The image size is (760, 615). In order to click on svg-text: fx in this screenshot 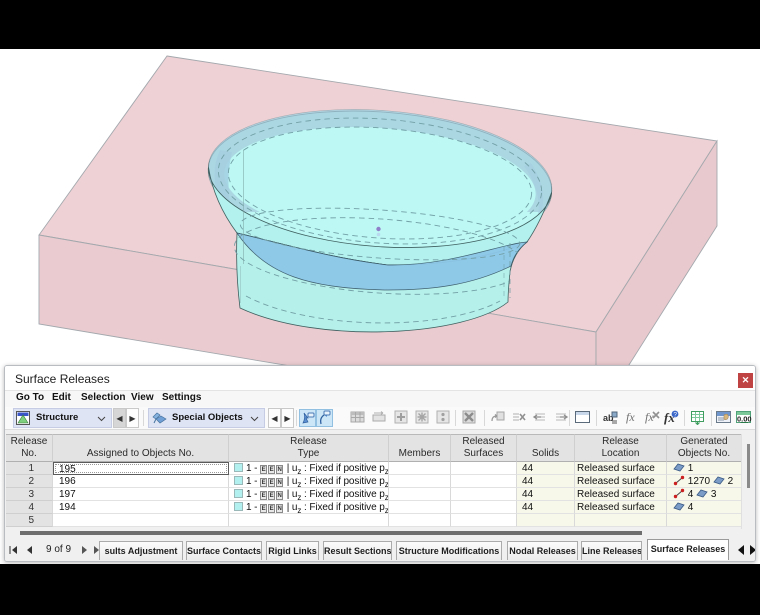, I will do `click(630, 417)`.